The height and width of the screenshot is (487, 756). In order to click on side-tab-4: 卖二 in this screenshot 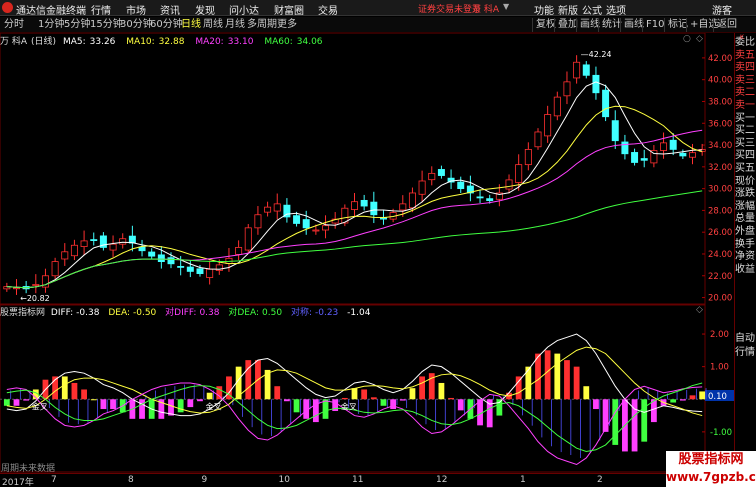, I will do `click(745, 93)`.